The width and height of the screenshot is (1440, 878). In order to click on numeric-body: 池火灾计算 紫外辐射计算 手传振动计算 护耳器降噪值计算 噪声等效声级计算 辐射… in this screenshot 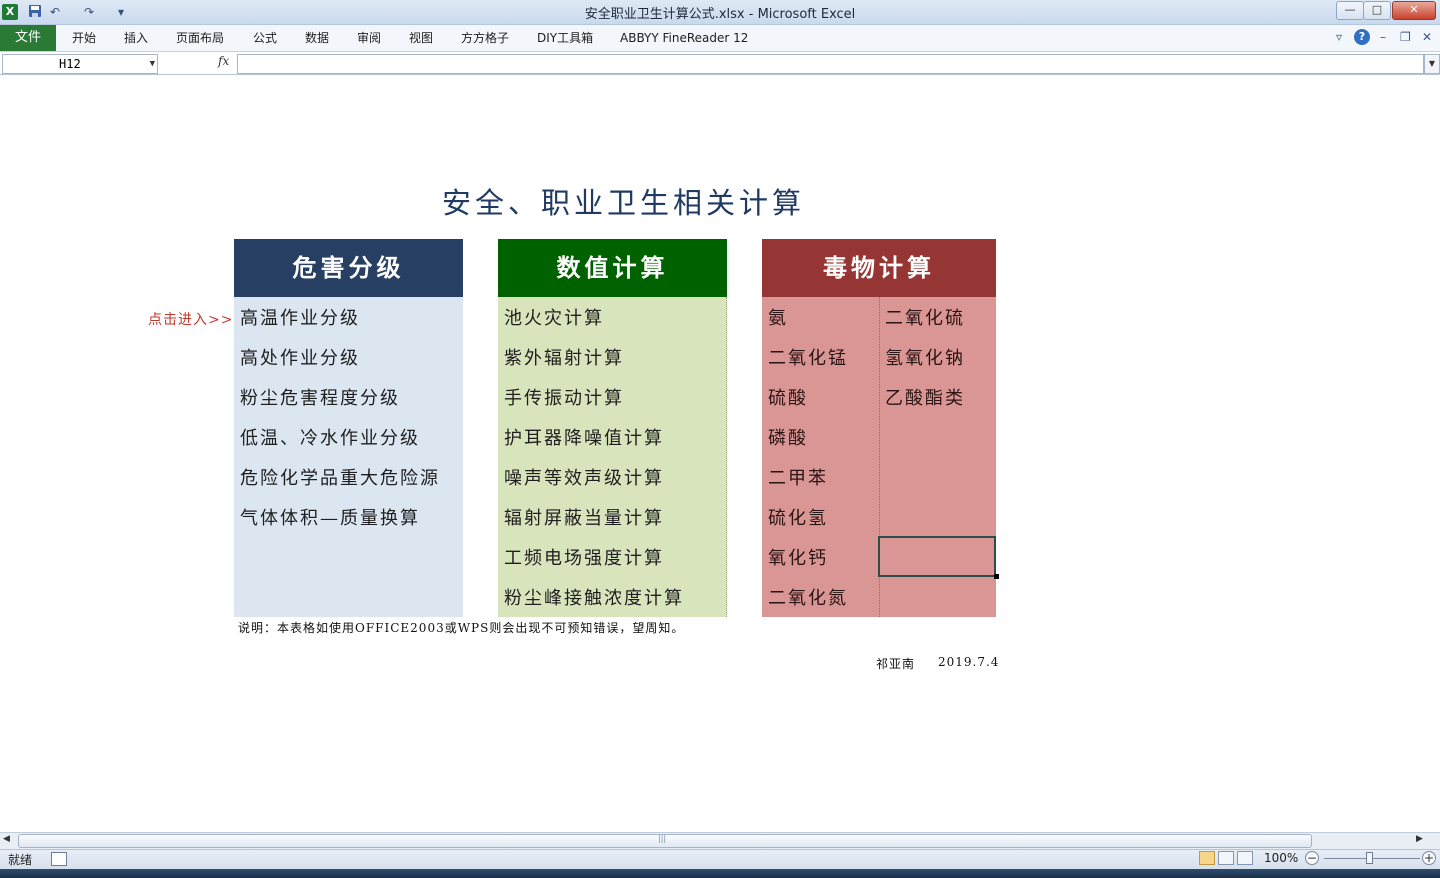, I will do `click(612, 457)`.